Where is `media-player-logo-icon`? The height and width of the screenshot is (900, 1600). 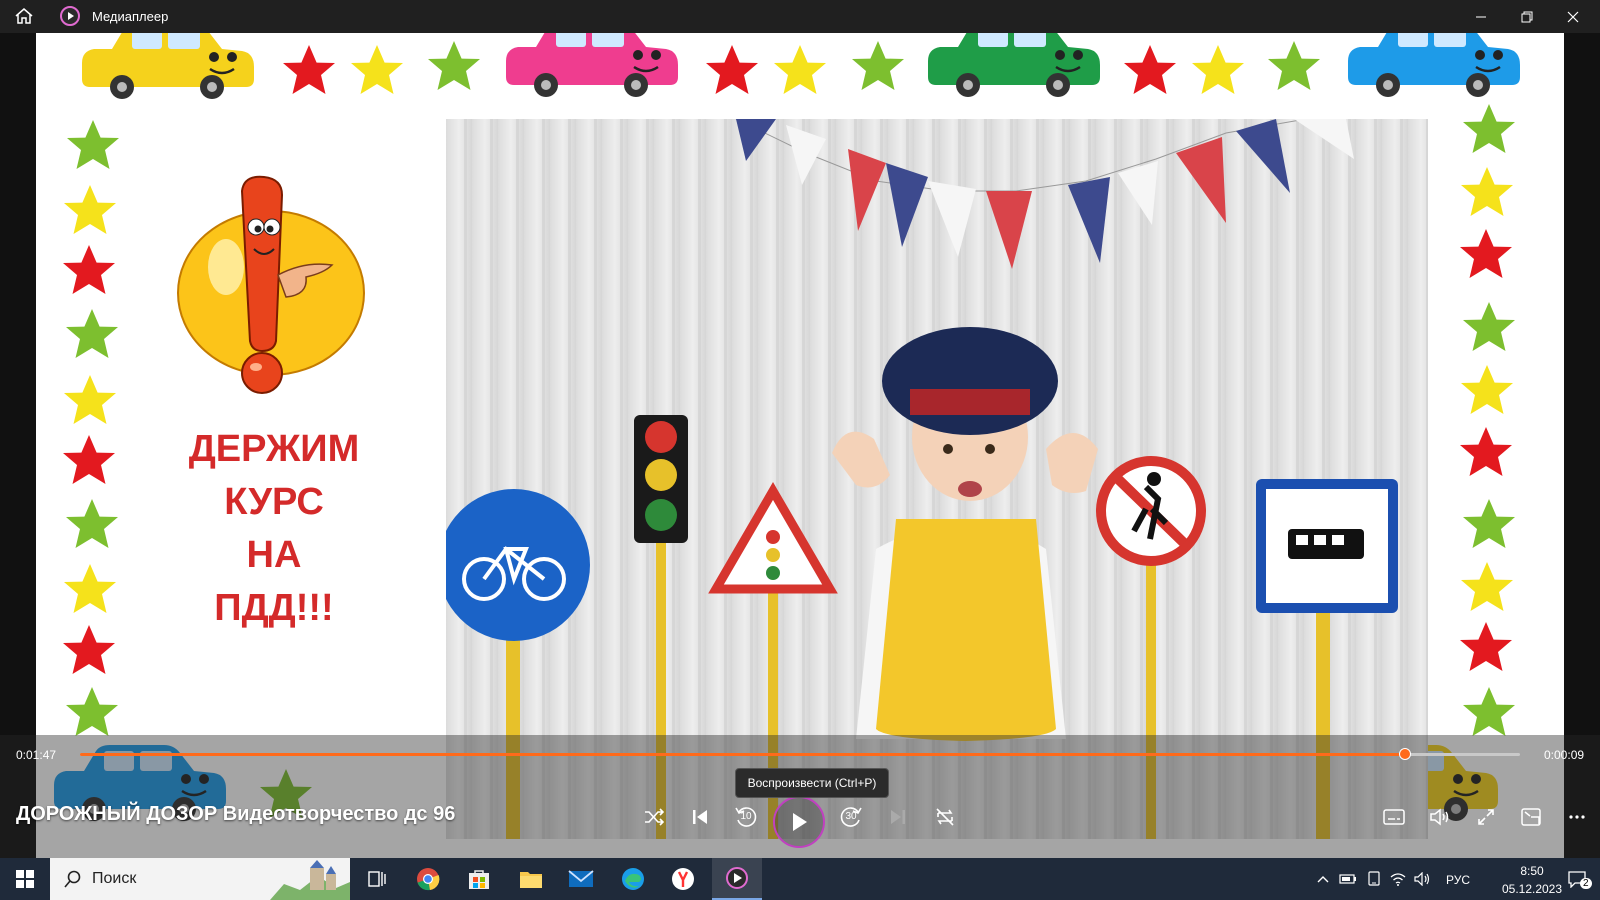 media-player-logo-icon is located at coordinates (70, 16).